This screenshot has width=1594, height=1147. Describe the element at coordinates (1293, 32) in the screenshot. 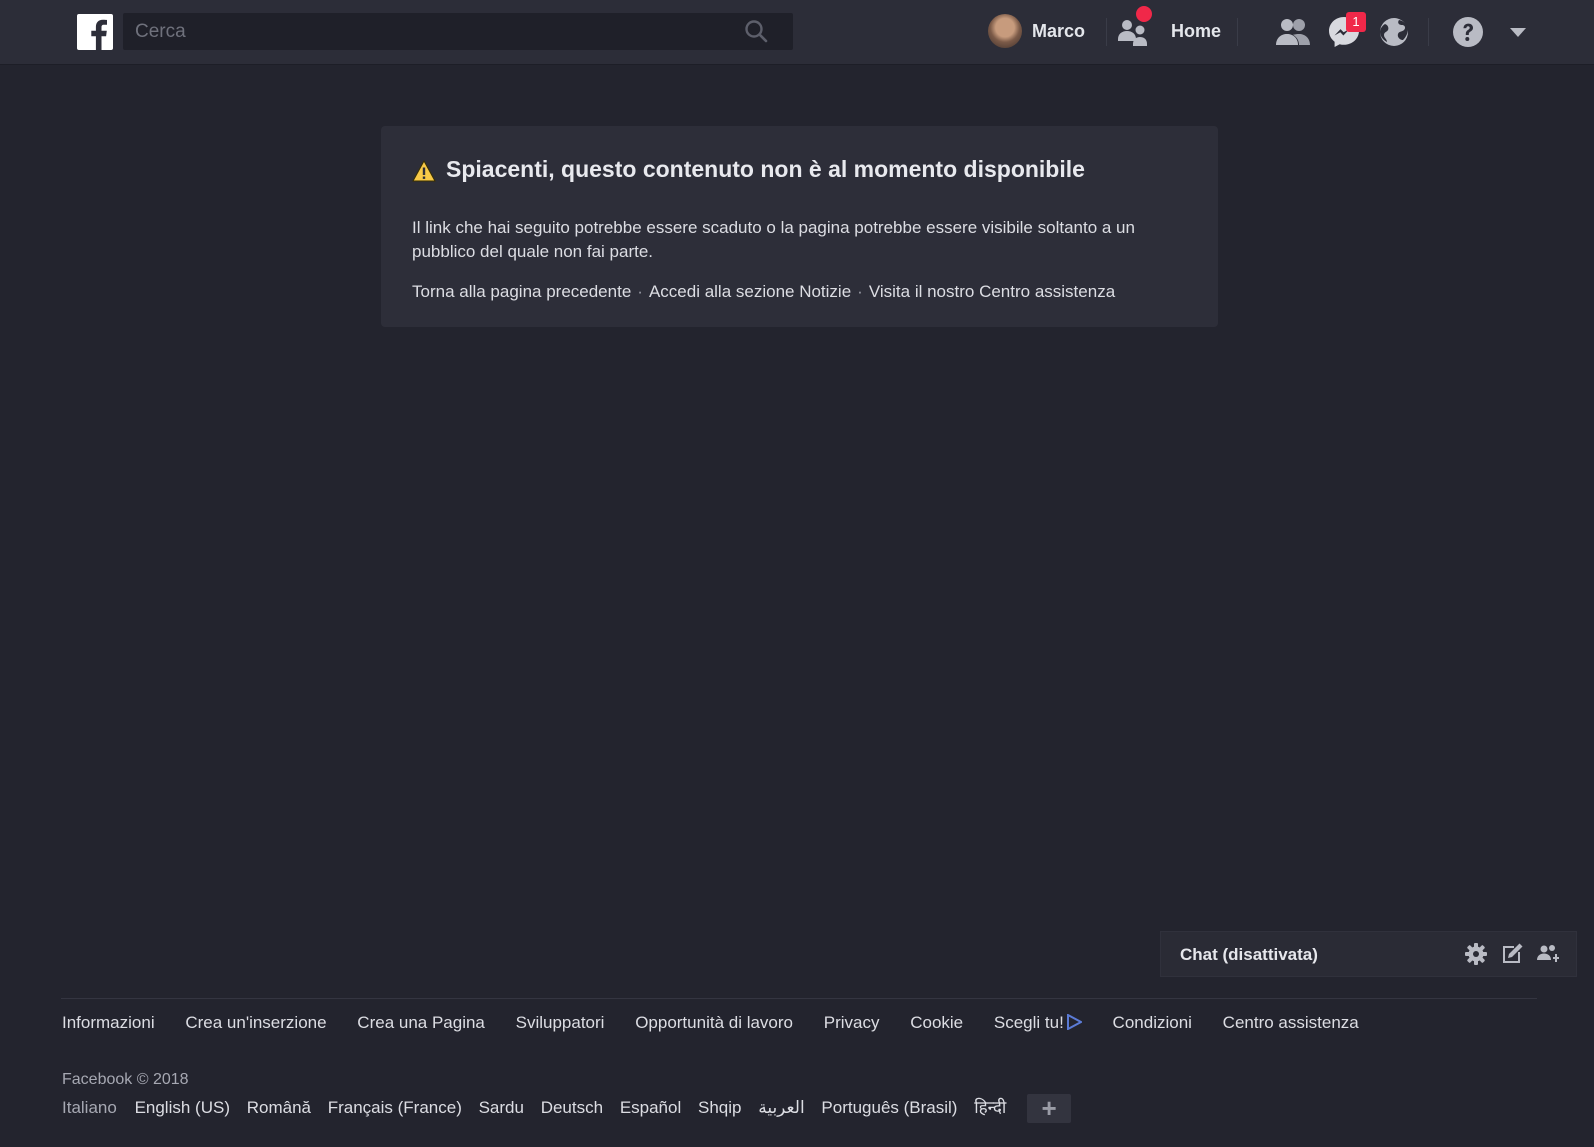

I see `find-friends-icon` at that location.